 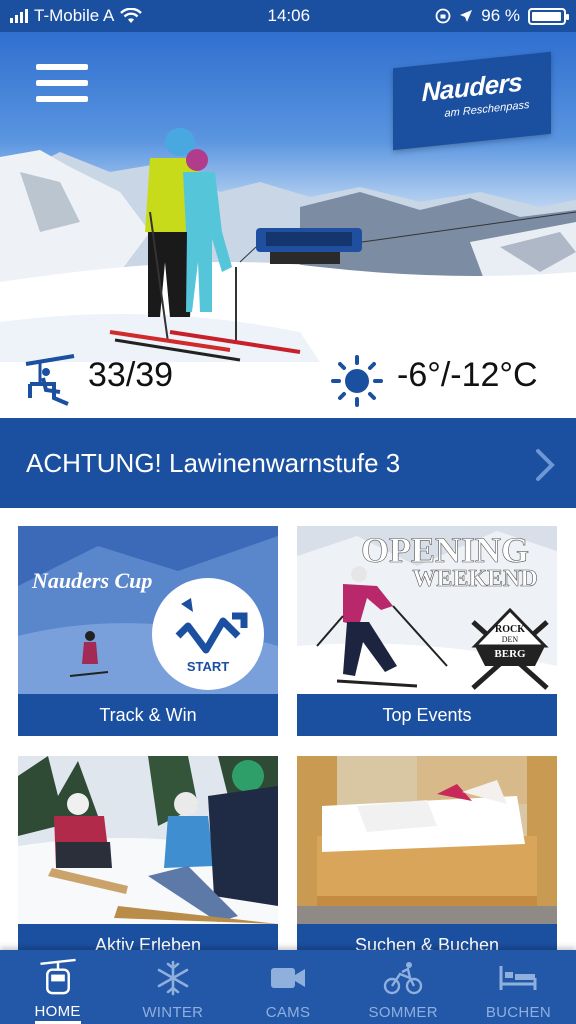 I want to click on tab-label: SOMMER, so click(x=403, y=1012).